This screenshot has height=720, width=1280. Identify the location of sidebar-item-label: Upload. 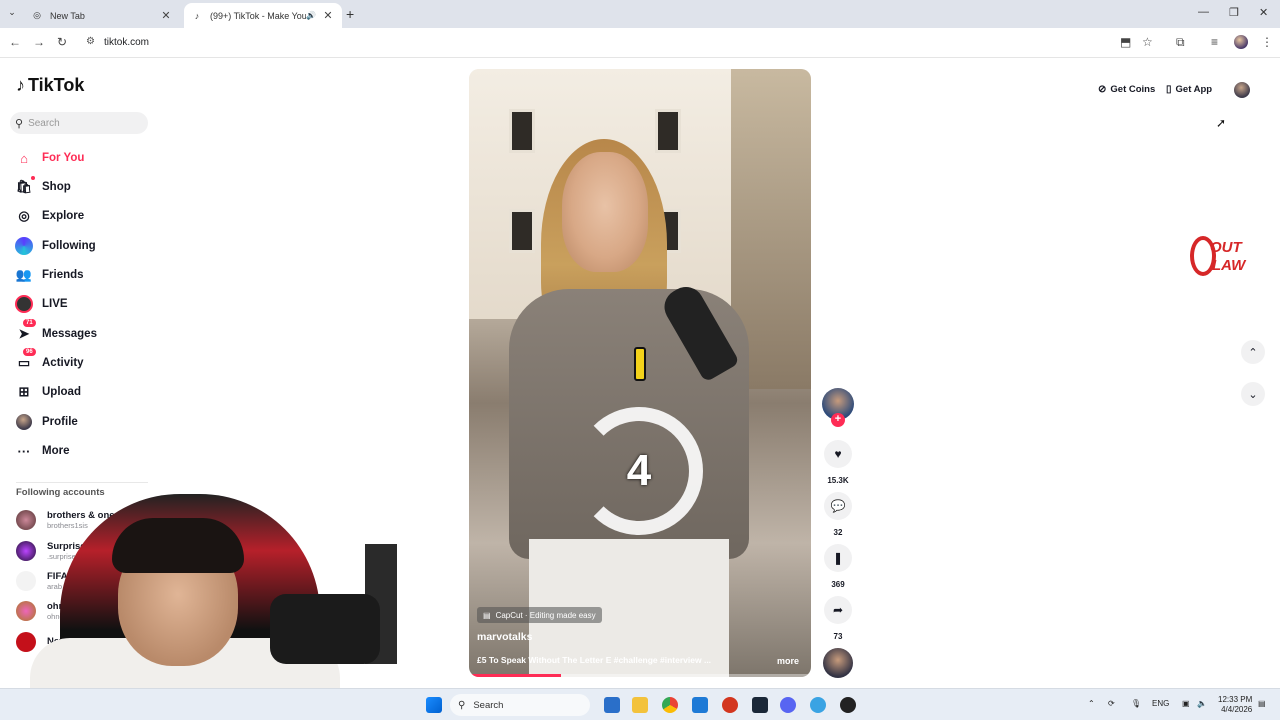
(61, 392).